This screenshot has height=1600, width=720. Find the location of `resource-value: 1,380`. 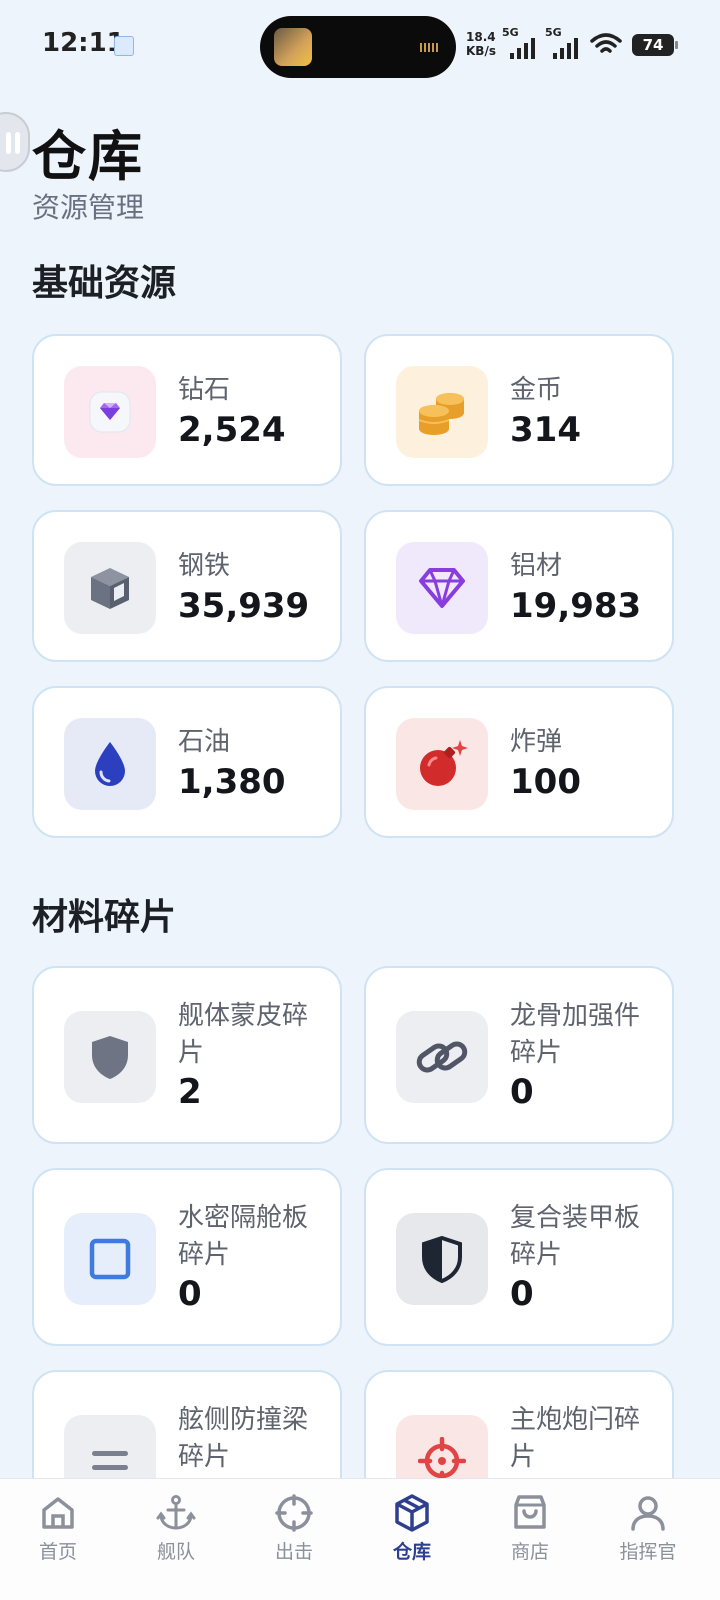

resource-value: 1,380 is located at coordinates (232, 782).